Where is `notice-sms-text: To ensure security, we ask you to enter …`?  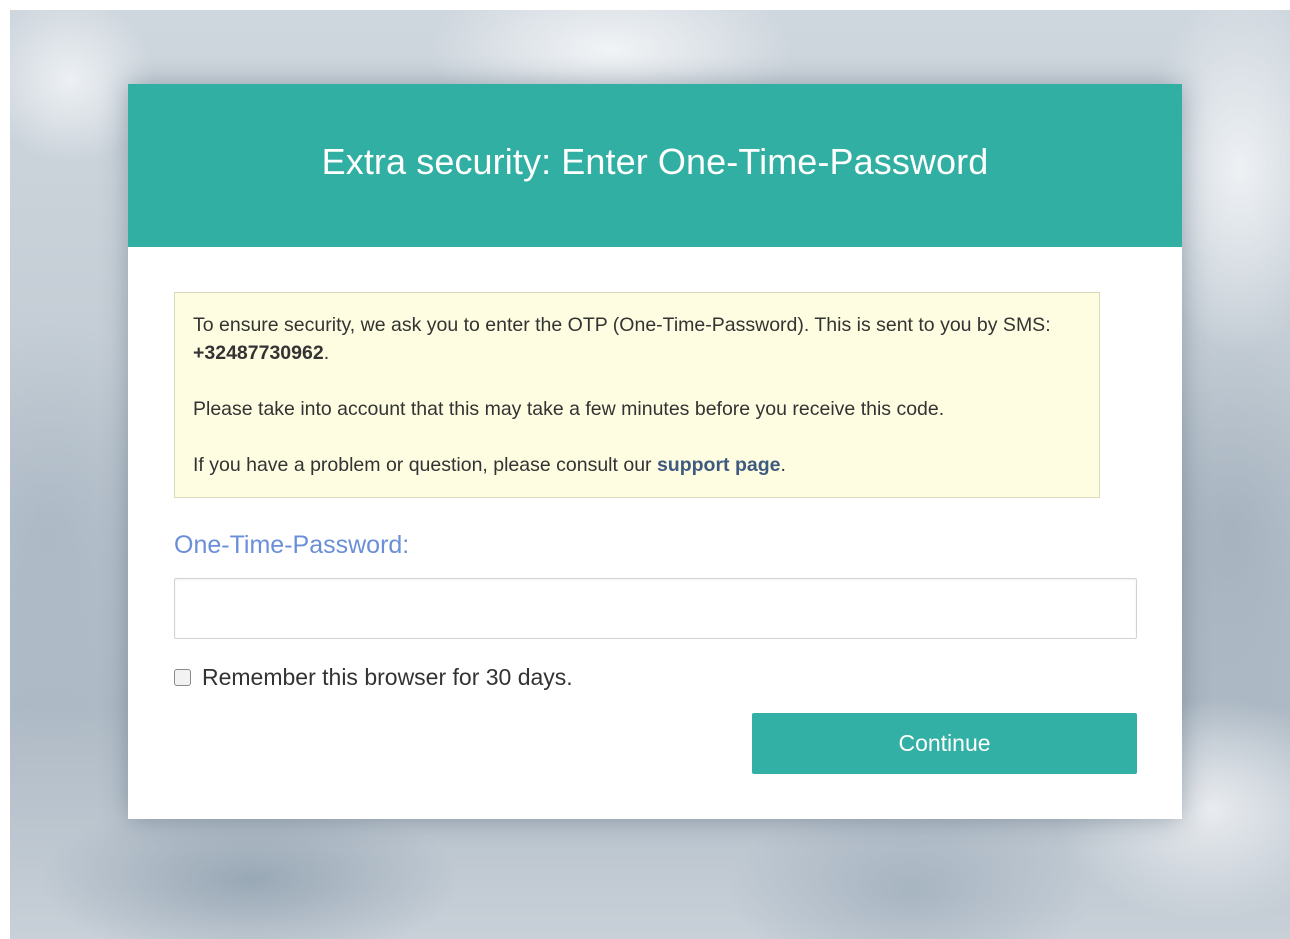 notice-sms-text: To ensure security, we ask you to enter … is located at coordinates (622, 325).